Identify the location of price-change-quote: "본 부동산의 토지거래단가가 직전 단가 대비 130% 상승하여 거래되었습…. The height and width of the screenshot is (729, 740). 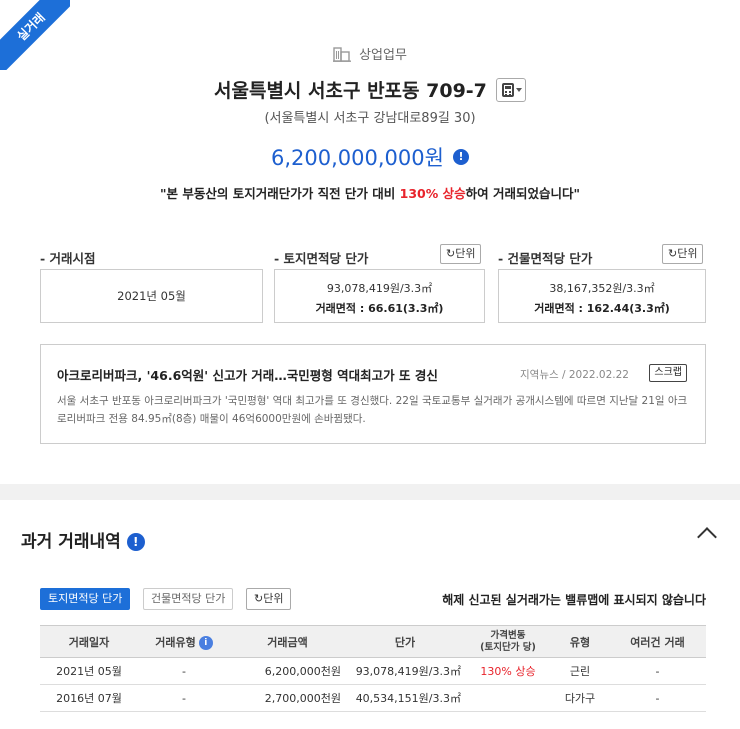
(370, 192).